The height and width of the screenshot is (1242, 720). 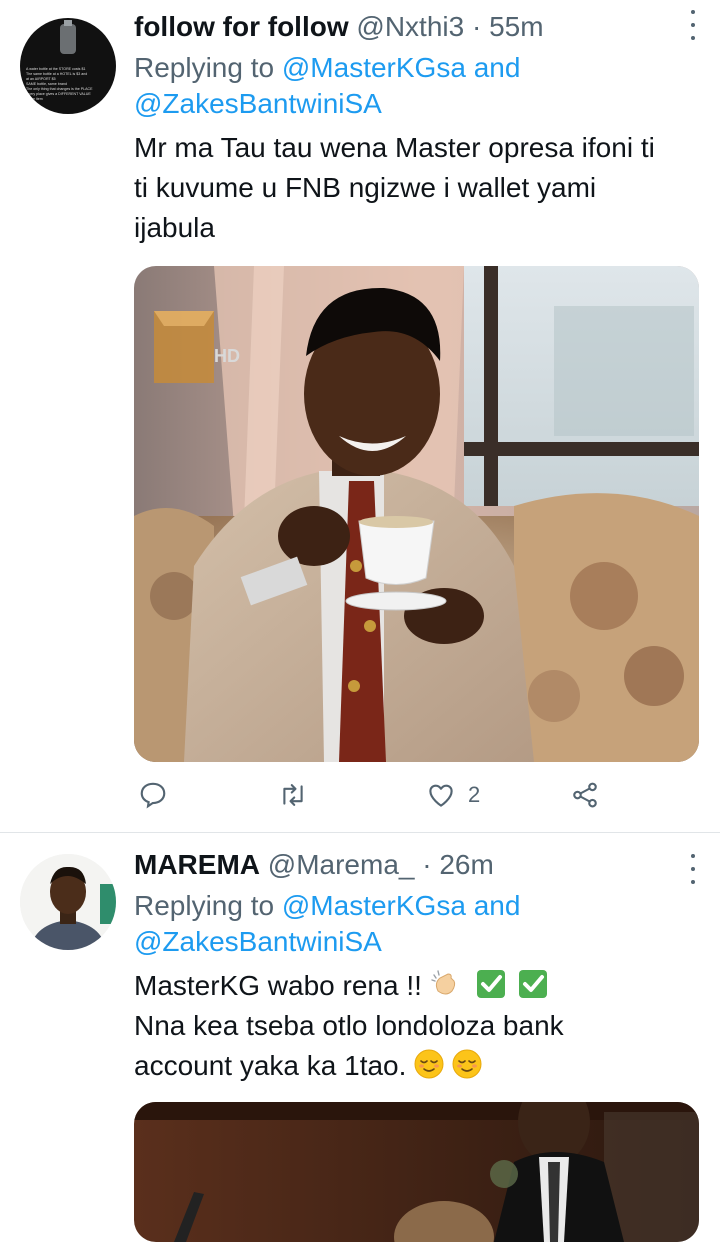 What do you see at coordinates (474, 794) in the screenshot?
I see `like-count: 2` at bounding box center [474, 794].